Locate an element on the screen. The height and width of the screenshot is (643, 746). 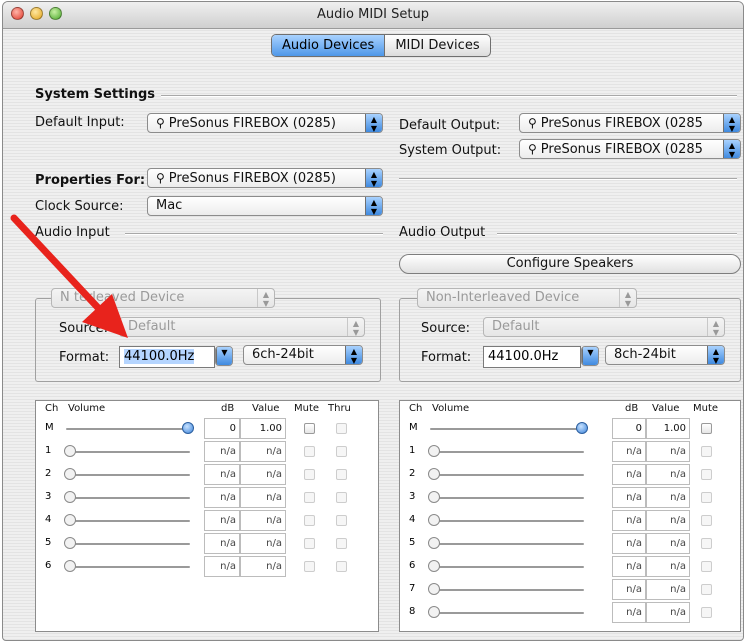
audio-input-heading: Audio Input is located at coordinates (72, 232).